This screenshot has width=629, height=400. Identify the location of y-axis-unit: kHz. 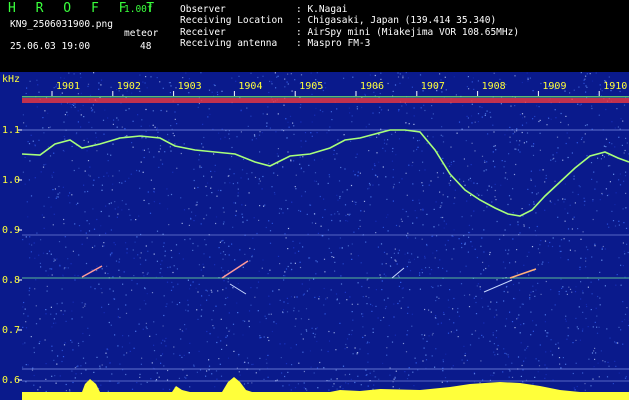
(11, 79).